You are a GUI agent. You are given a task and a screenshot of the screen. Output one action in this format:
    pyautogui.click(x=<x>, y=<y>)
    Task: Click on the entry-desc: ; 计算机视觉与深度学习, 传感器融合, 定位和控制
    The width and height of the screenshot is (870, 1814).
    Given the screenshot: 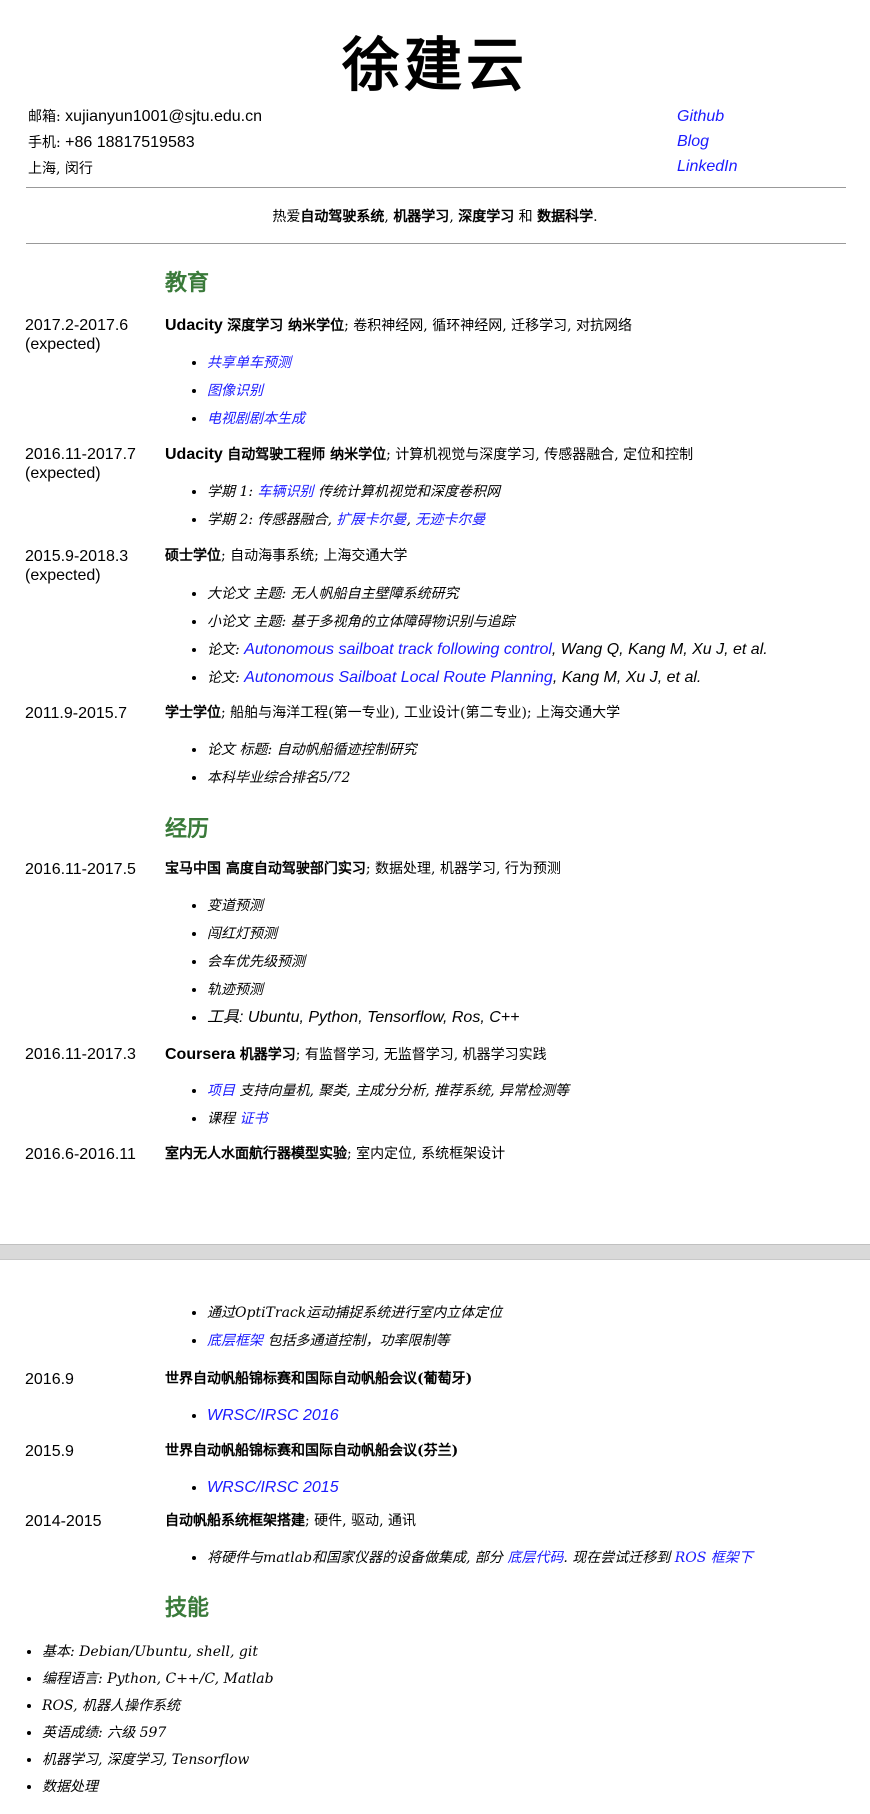 What is the action you would take?
    pyautogui.click(x=540, y=455)
    